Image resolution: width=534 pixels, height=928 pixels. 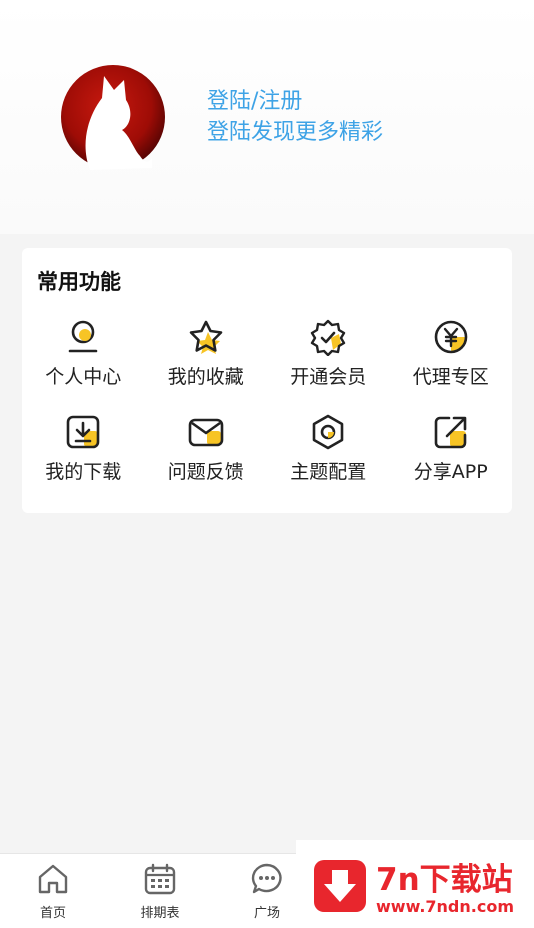 I want to click on nav-label: 广场, so click(x=266, y=913).